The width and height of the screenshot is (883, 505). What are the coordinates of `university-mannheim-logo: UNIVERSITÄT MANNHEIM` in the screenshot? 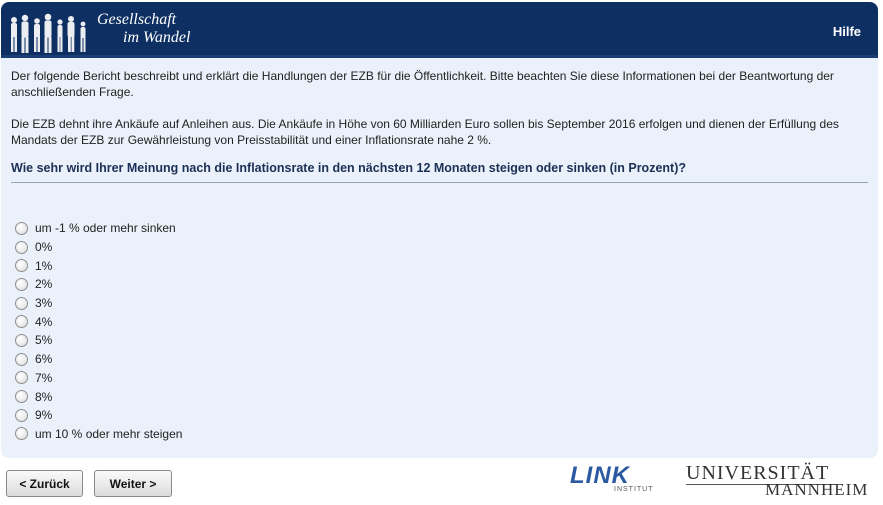 It's located at (777, 481).